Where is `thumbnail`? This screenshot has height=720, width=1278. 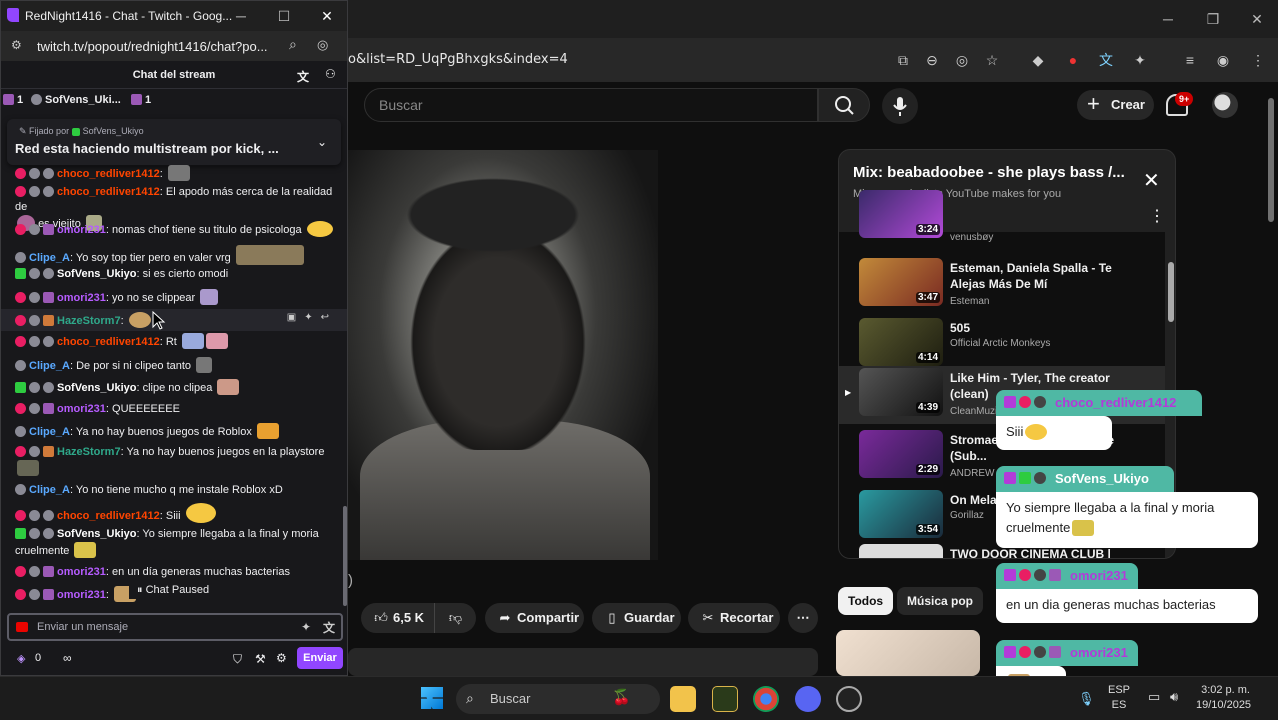 thumbnail is located at coordinates (901, 551).